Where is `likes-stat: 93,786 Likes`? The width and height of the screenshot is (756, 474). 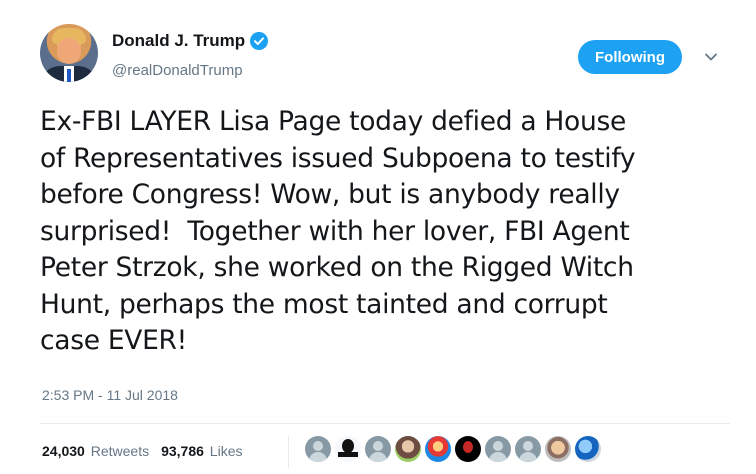 likes-stat: 93,786 Likes is located at coordinates (201, 451).